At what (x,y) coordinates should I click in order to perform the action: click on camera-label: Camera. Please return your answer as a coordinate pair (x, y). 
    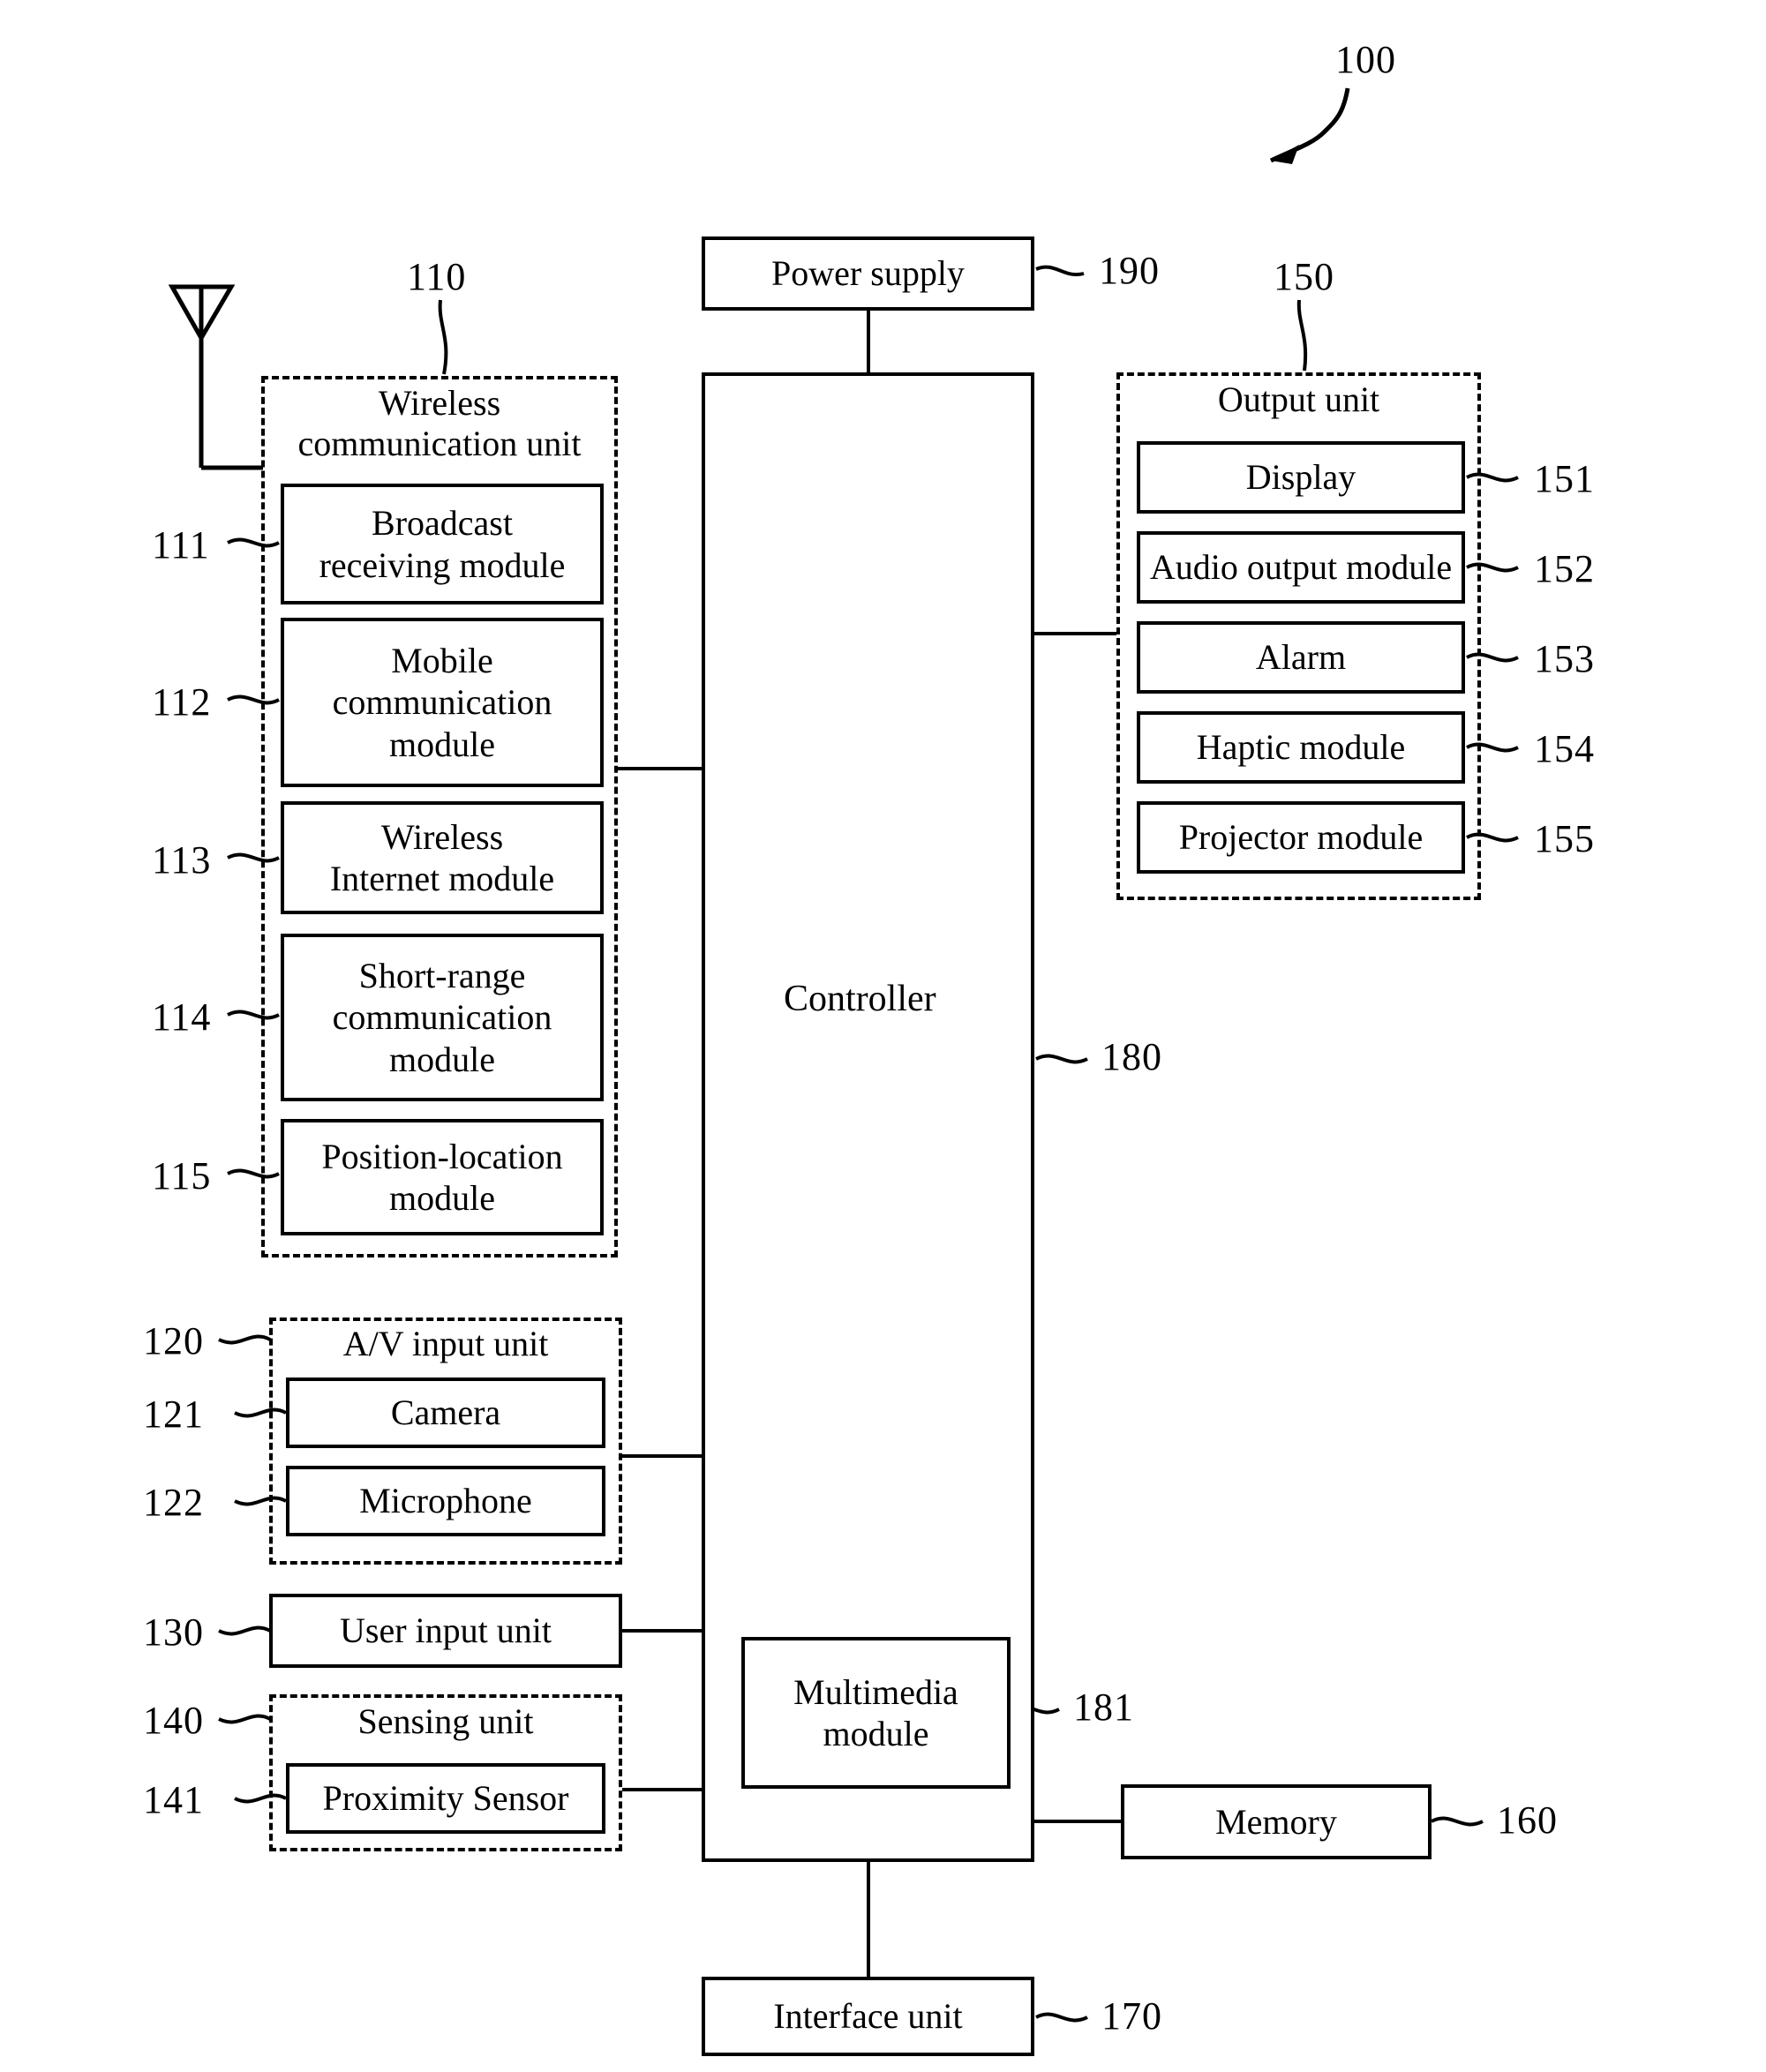
    Looking at the image, I should click on (445, 1413).